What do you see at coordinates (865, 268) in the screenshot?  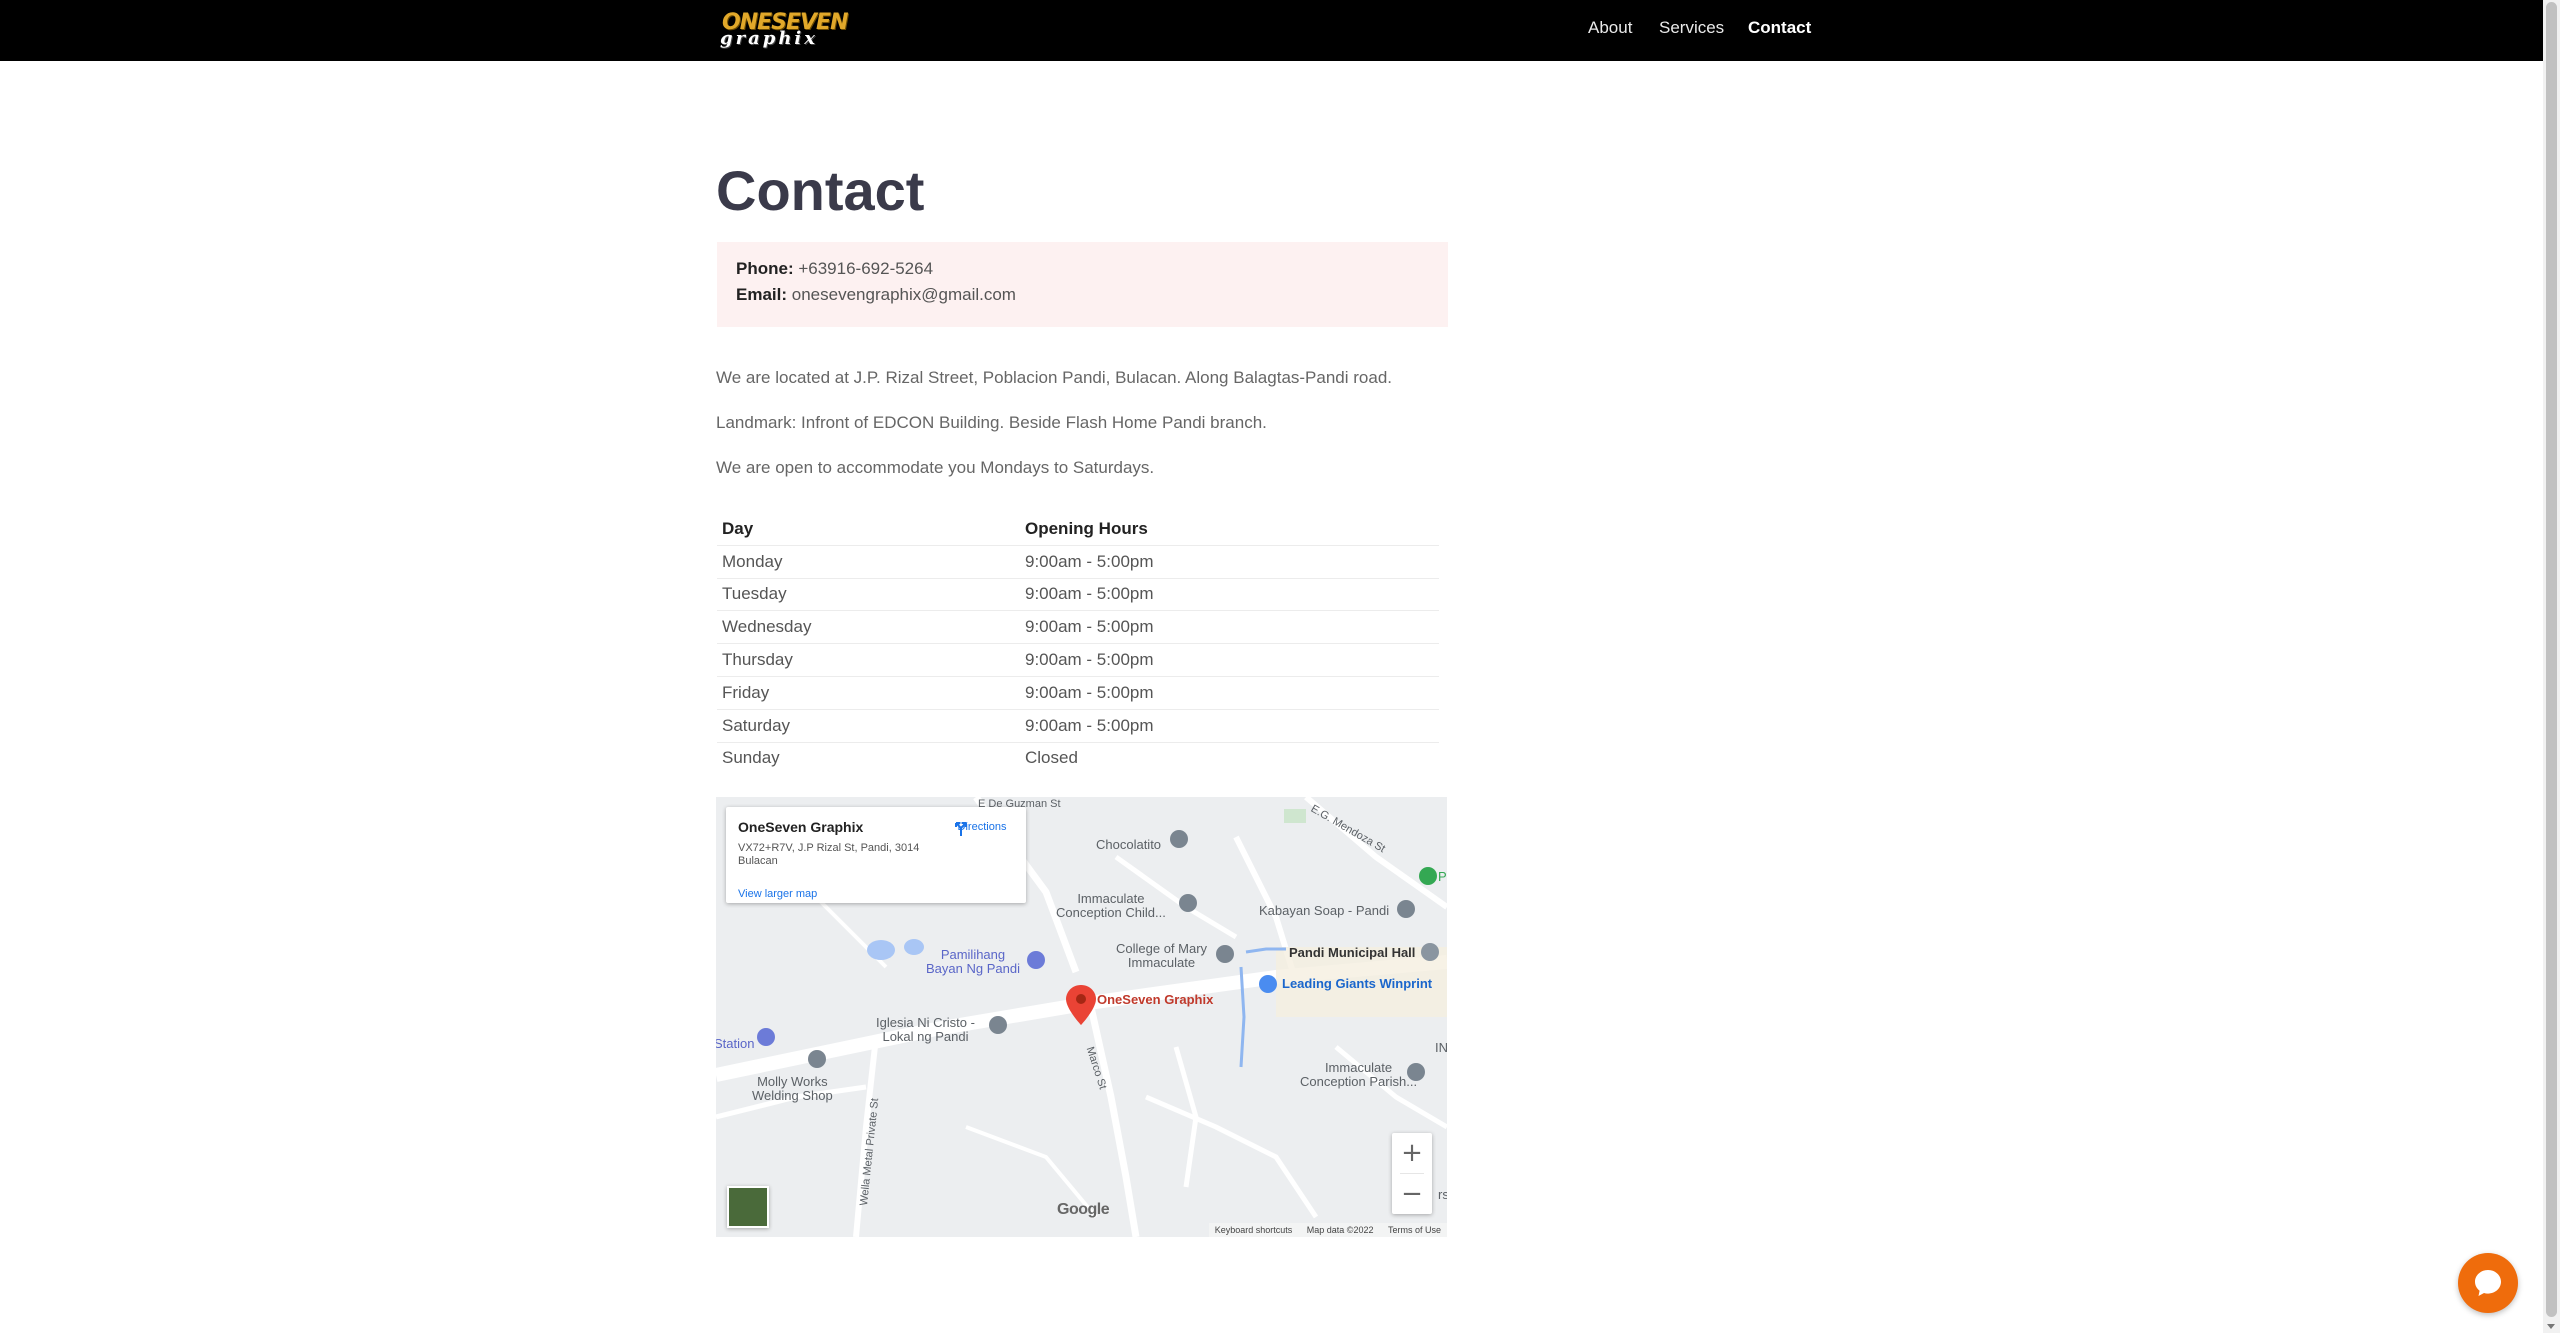 I see `phone-value: +63916-692-5264` at bounding box center [865, 268].